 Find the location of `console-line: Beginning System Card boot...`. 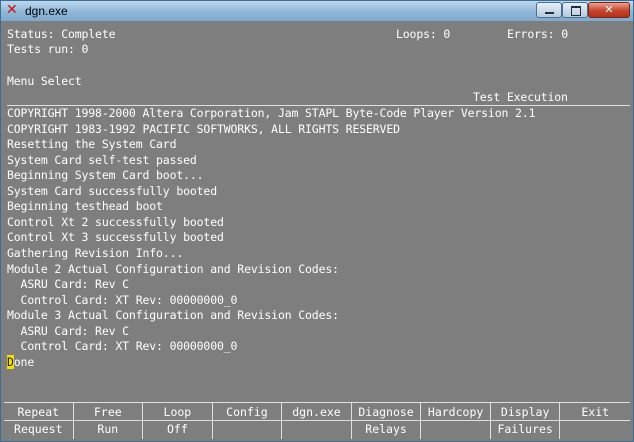

console-line: Beginning System Card boot... is located at coordinates (105, 175).